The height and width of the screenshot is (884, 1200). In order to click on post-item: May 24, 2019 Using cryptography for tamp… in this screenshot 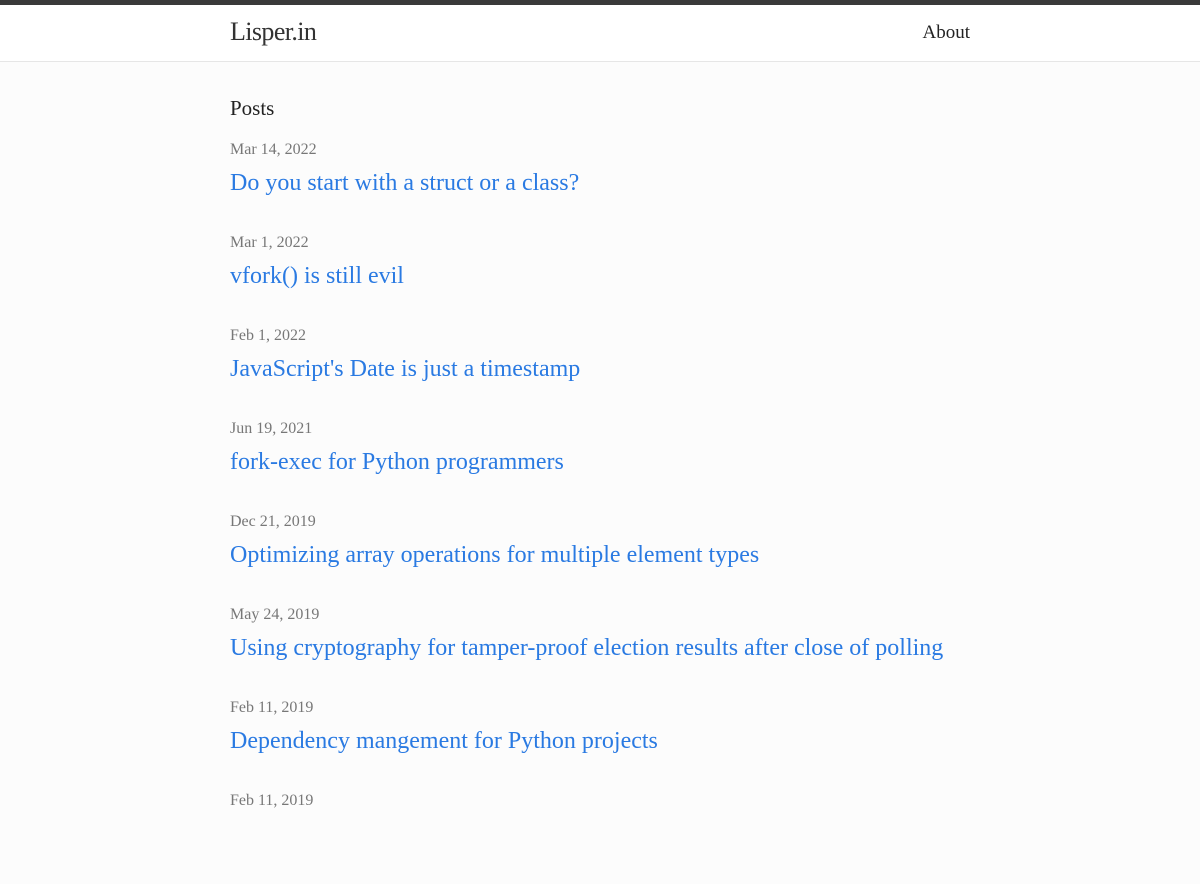, I will do `click(600, 651)`.